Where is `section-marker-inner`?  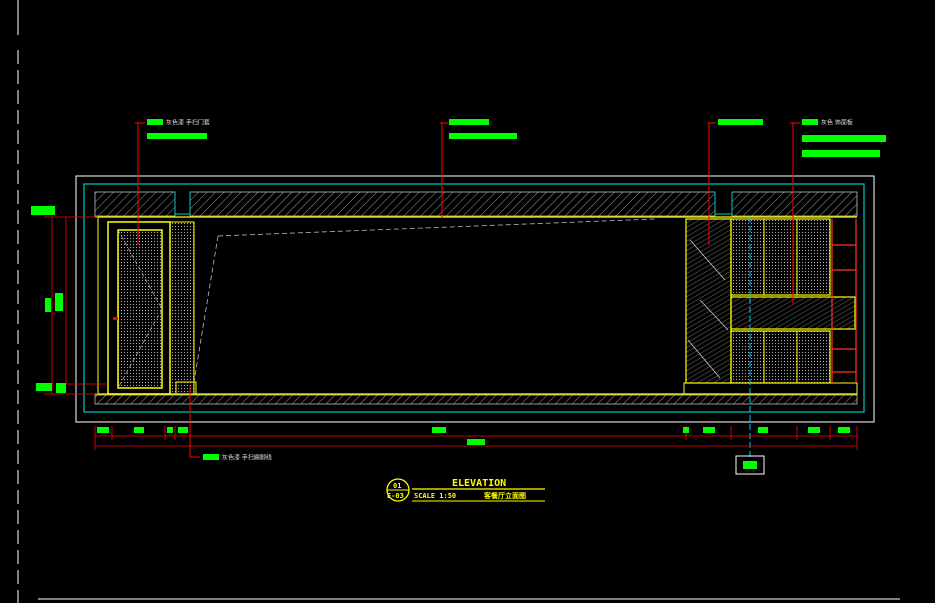 section-marker-inner is located at coordinates (750, 465).